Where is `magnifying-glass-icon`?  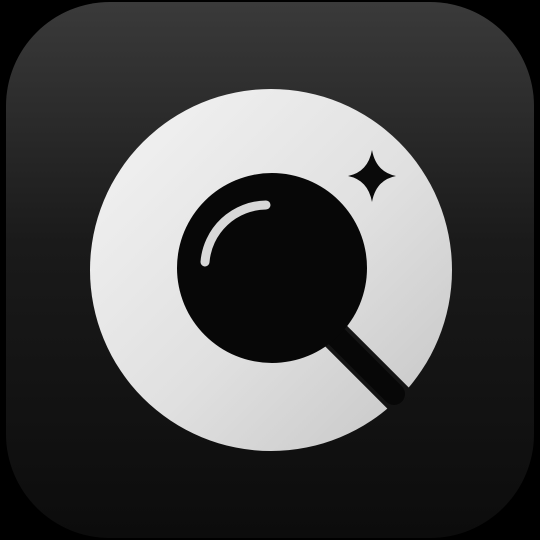 magnifying-glass-icon is located at coordinates (272, 268).